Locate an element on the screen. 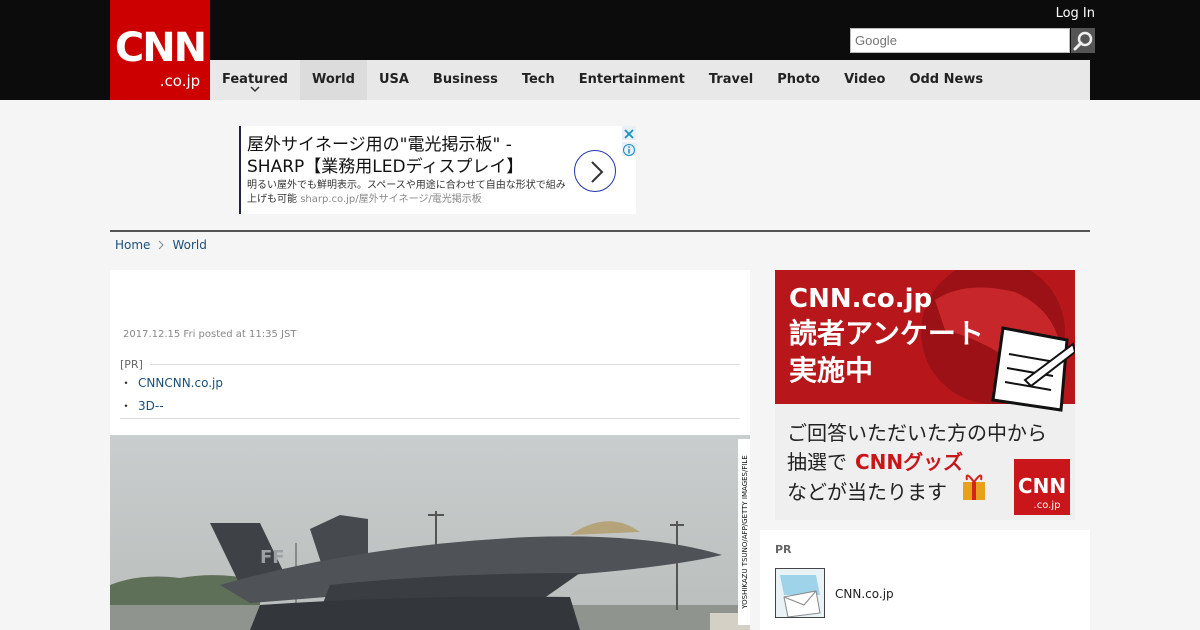 The height and width of the screenshot is (630, 1200). search-button is located at coordinates (1083, 40).